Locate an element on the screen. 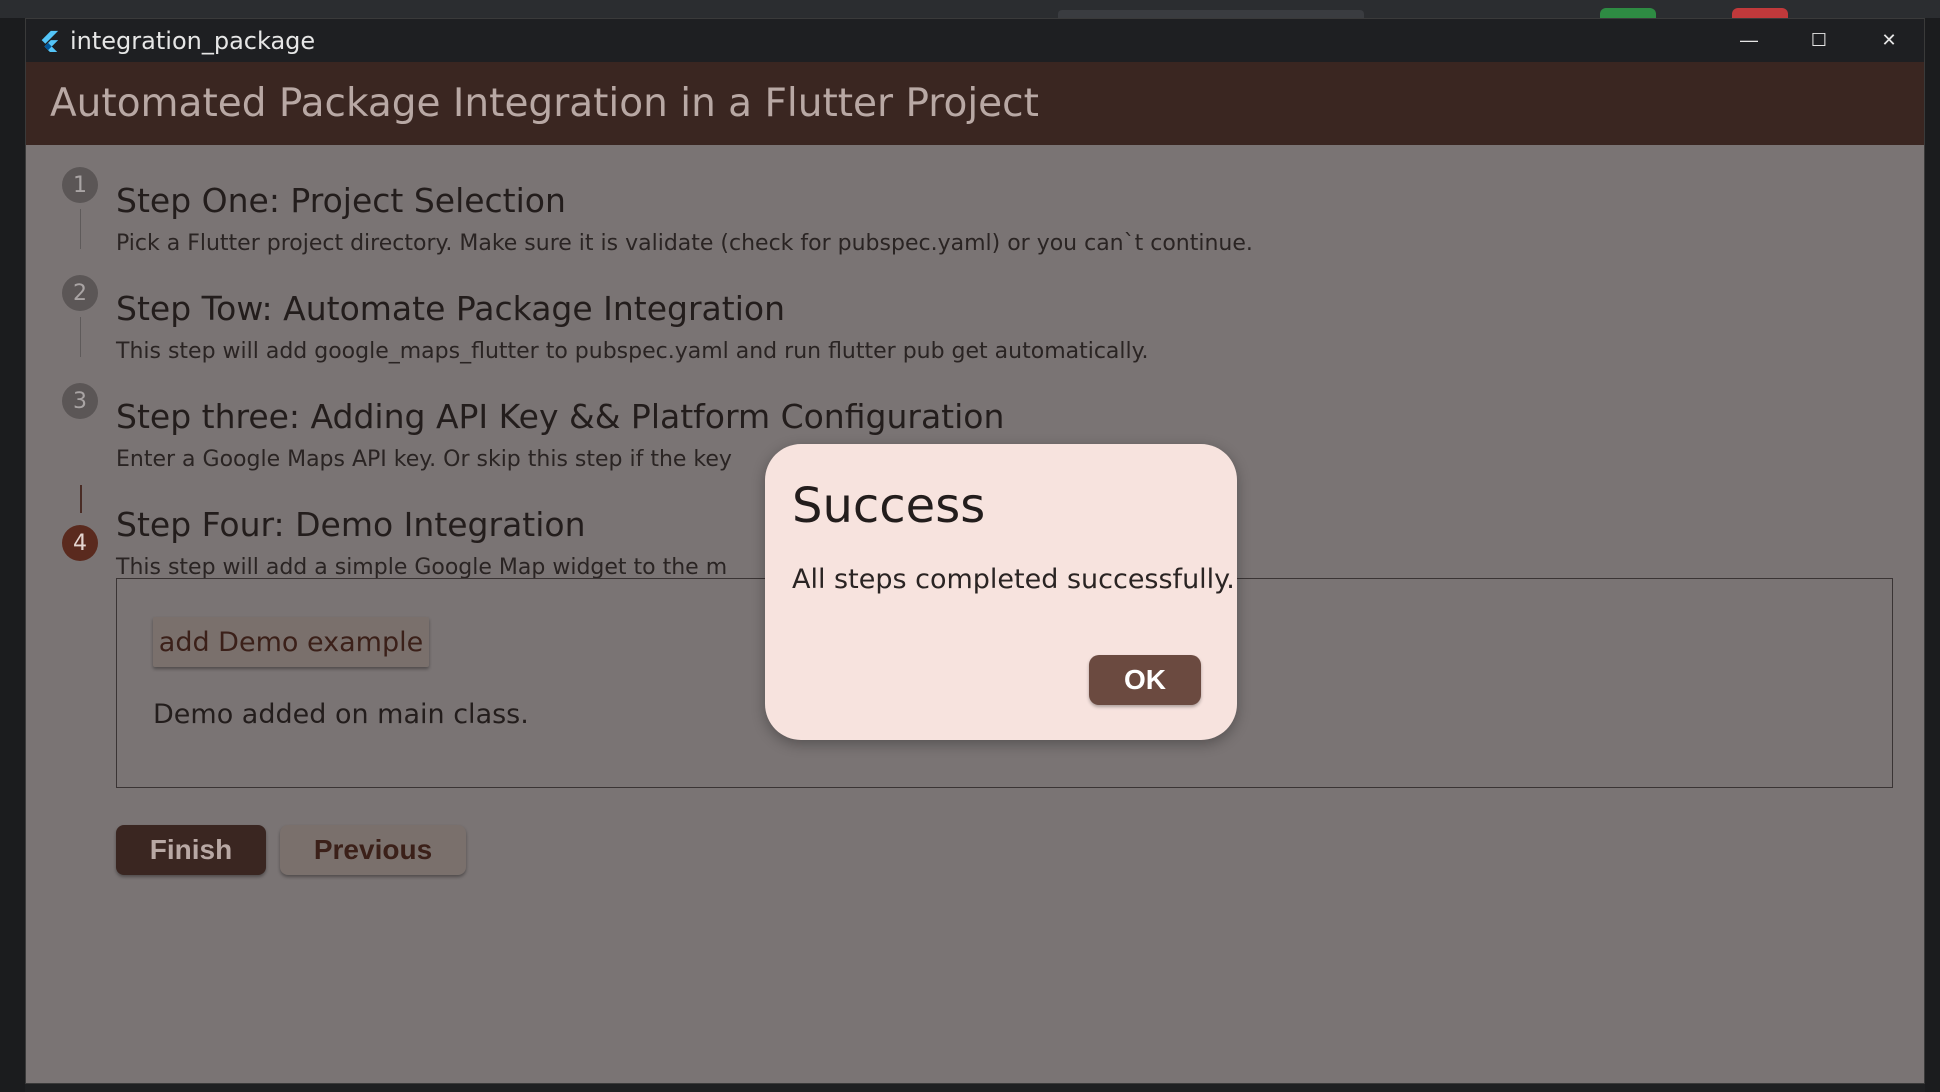  step-number: 1 is located at coordinates (80, 185).